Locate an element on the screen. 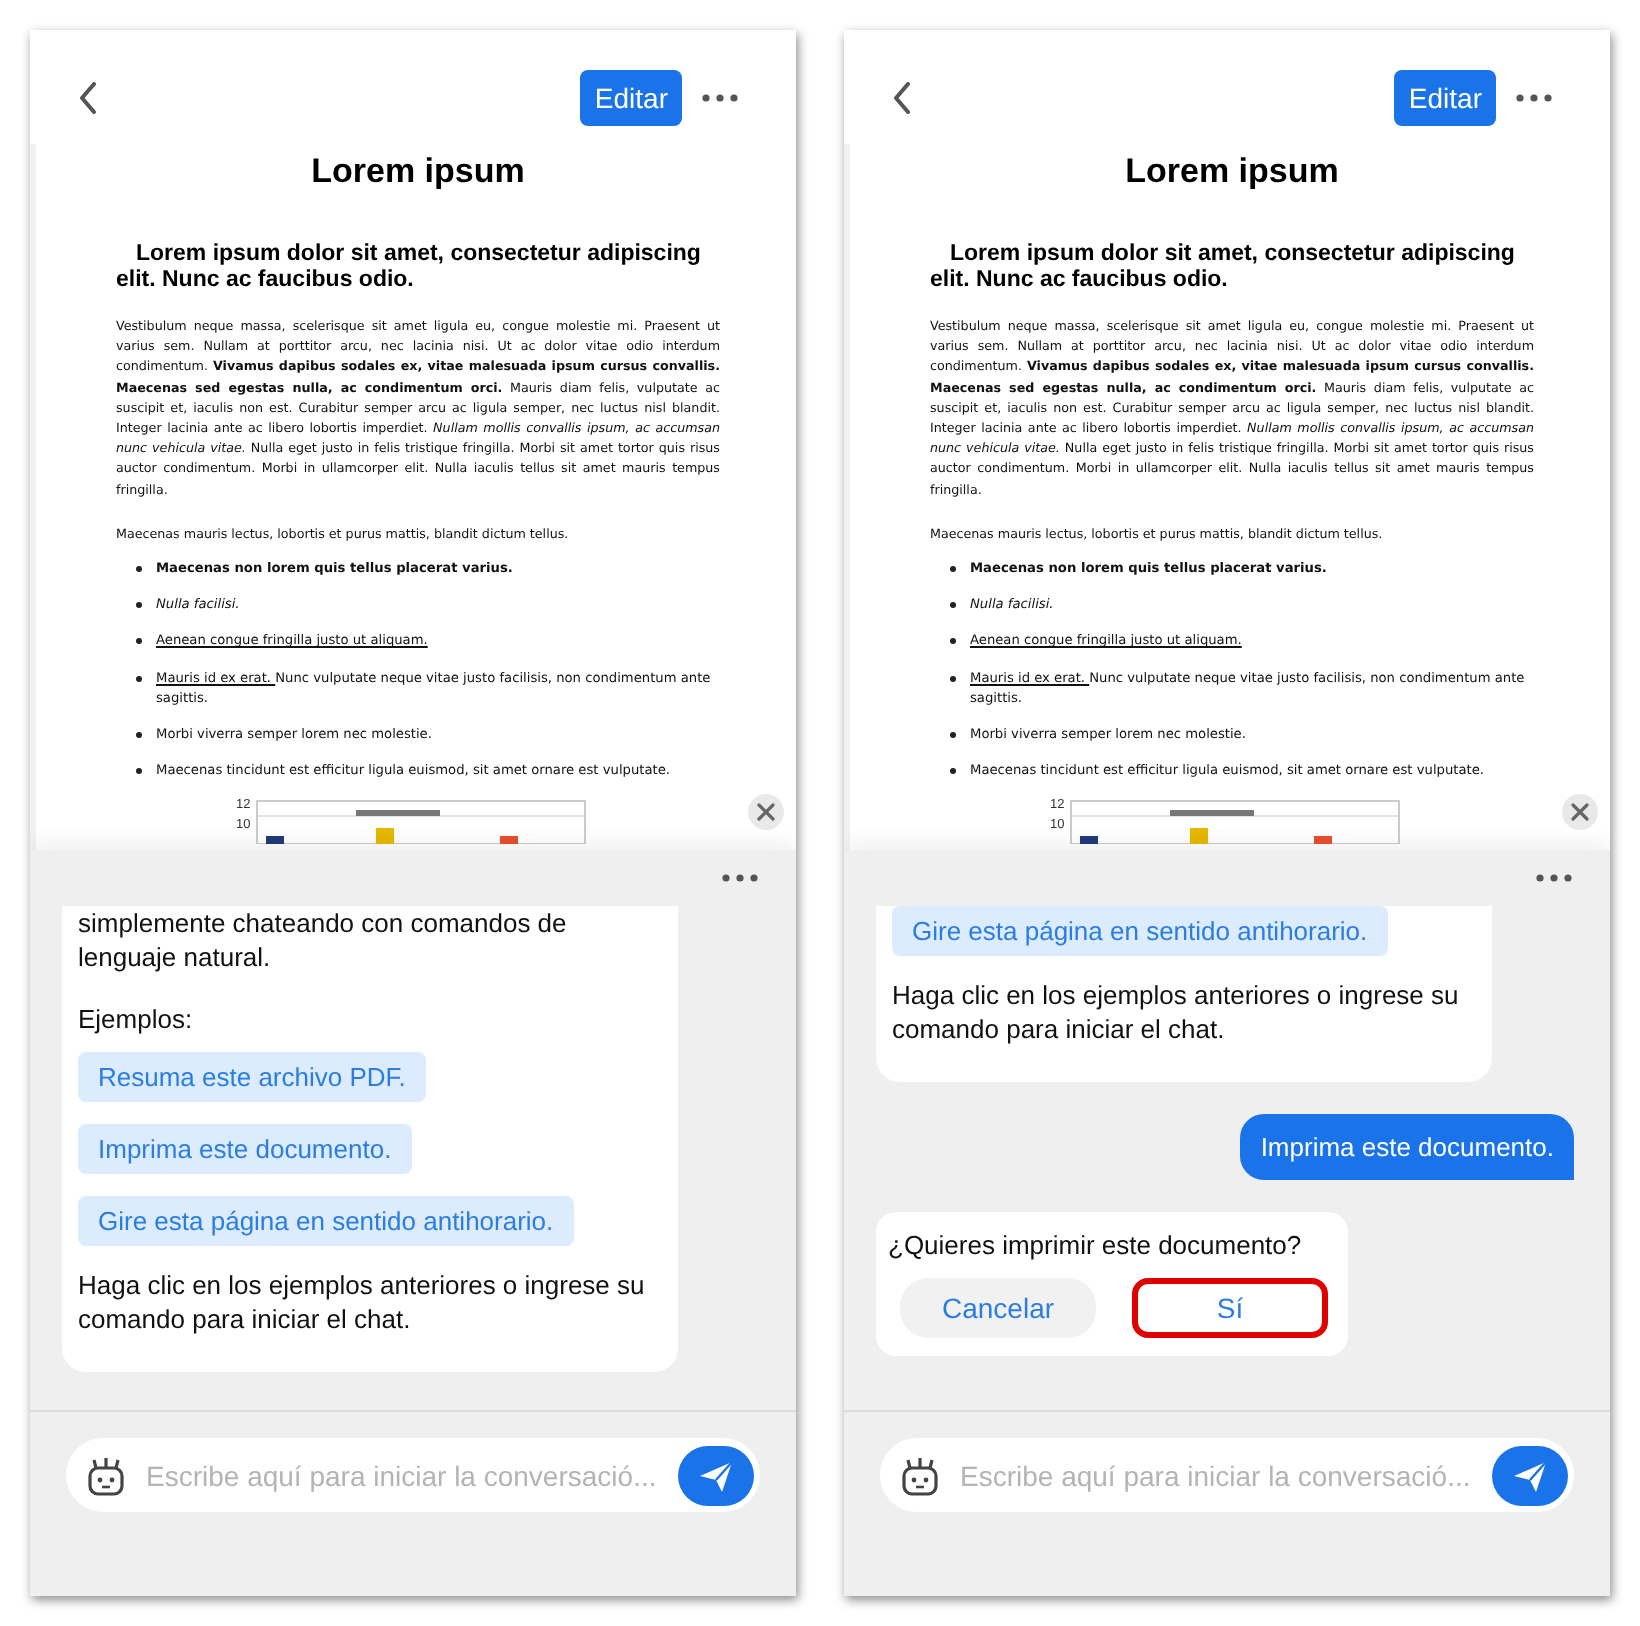  message-text: Ejemplos: is located at coordinates (136, 1019).